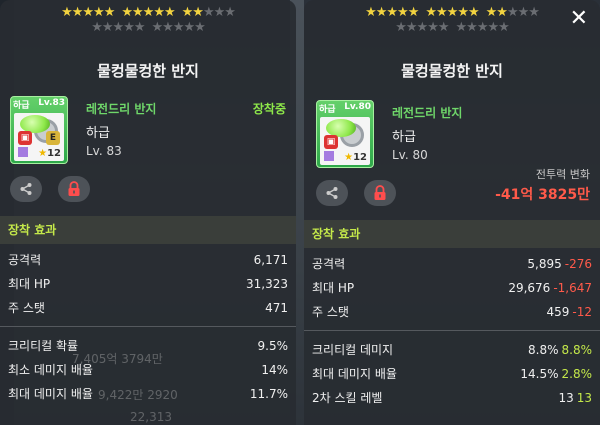  I want to click on stat-diff: -12, so click(582, 312).